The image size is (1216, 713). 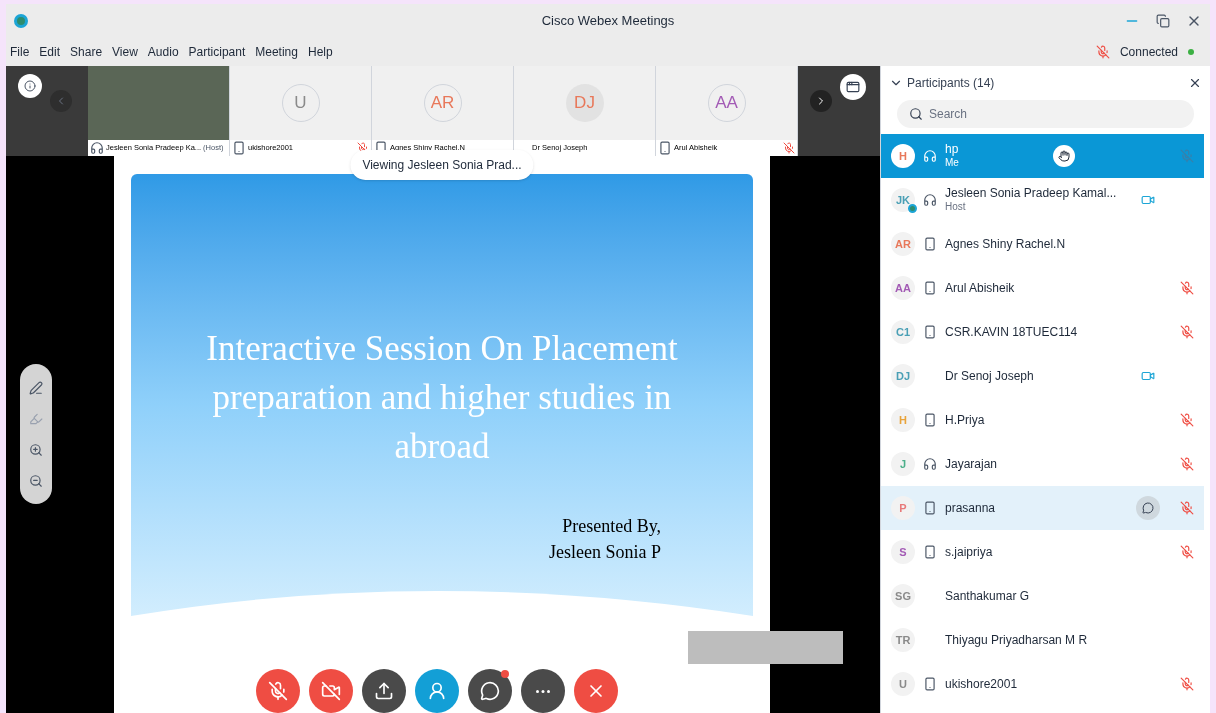 I want to click on restore-button, so click(x=1163, y=21).